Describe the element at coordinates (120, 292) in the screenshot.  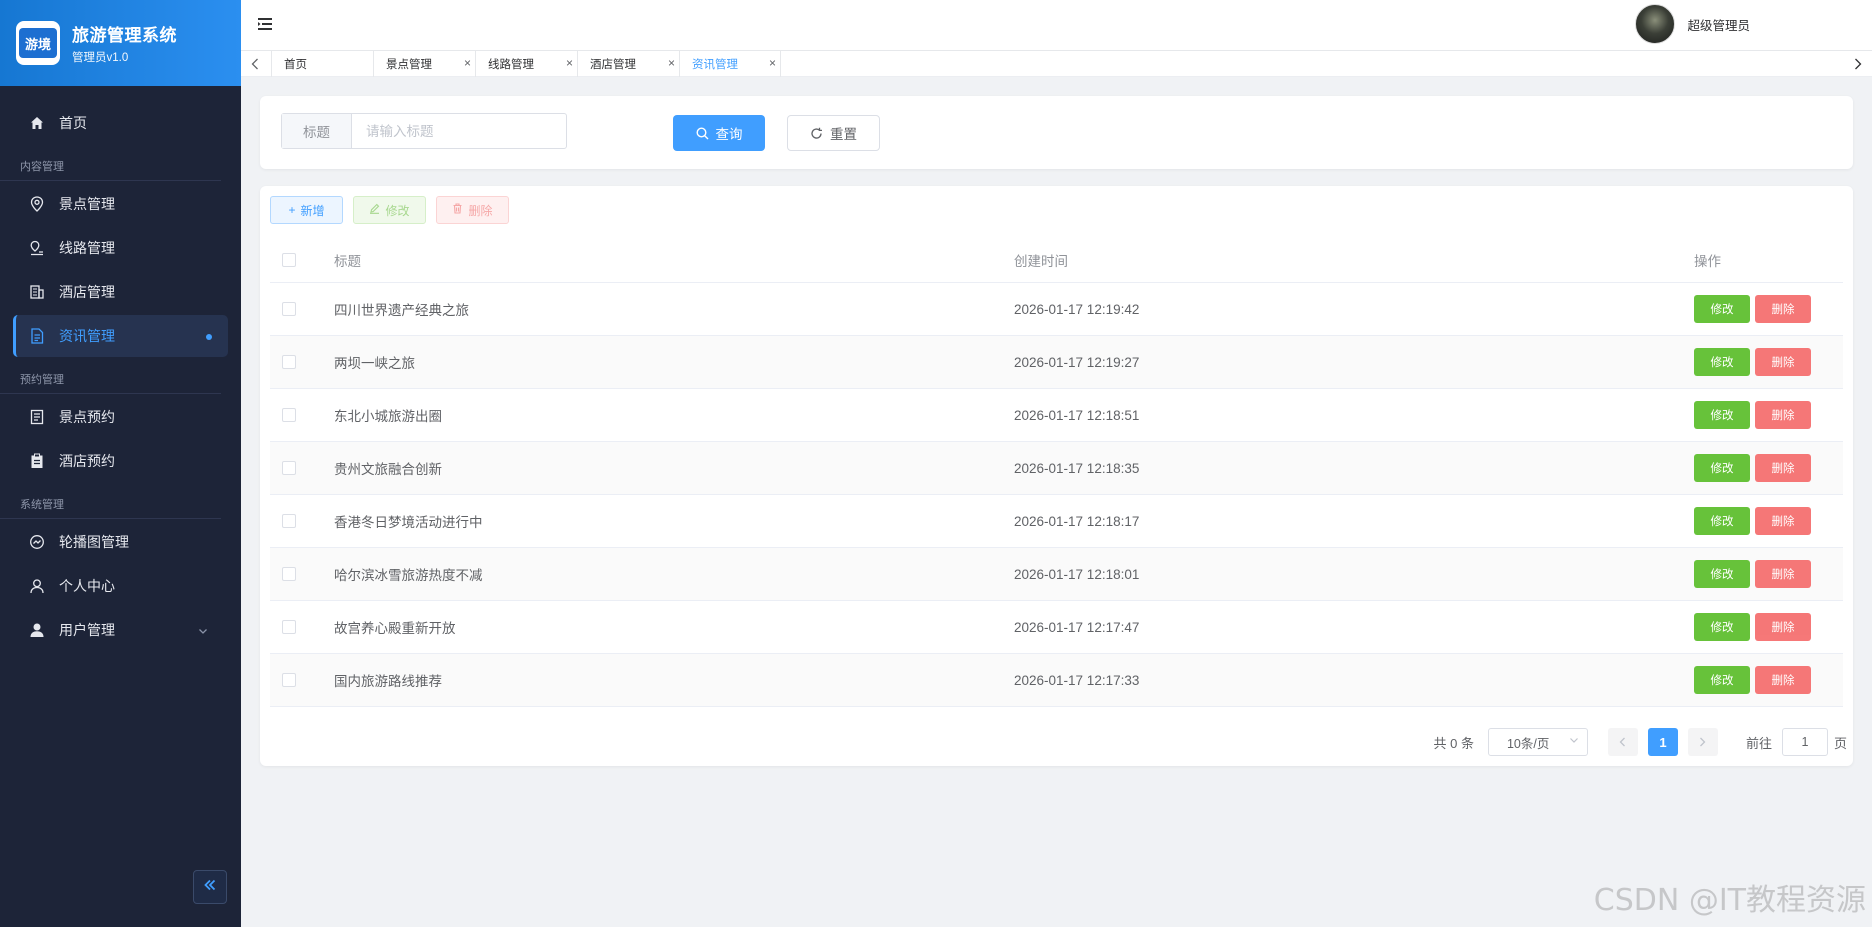
I see `sidebar-item-hotels: 酒店管理` at that location.